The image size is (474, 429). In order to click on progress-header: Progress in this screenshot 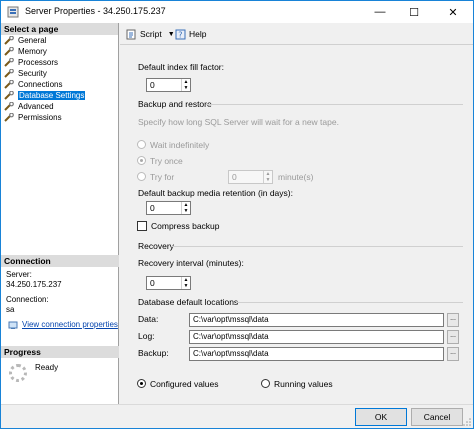, I will do `click(60, 352)`.